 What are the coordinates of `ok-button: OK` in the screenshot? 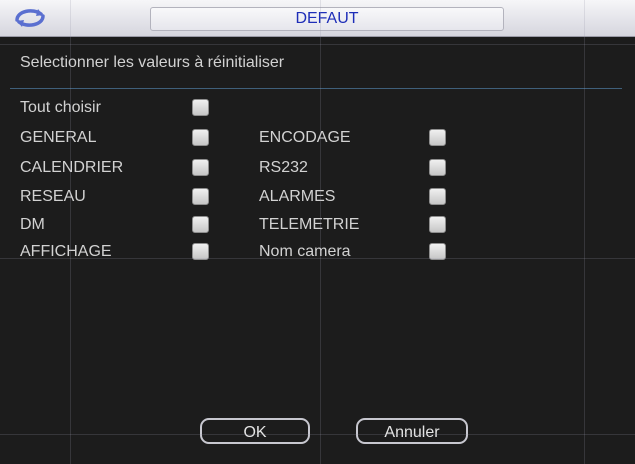 It's located at (255, 431).